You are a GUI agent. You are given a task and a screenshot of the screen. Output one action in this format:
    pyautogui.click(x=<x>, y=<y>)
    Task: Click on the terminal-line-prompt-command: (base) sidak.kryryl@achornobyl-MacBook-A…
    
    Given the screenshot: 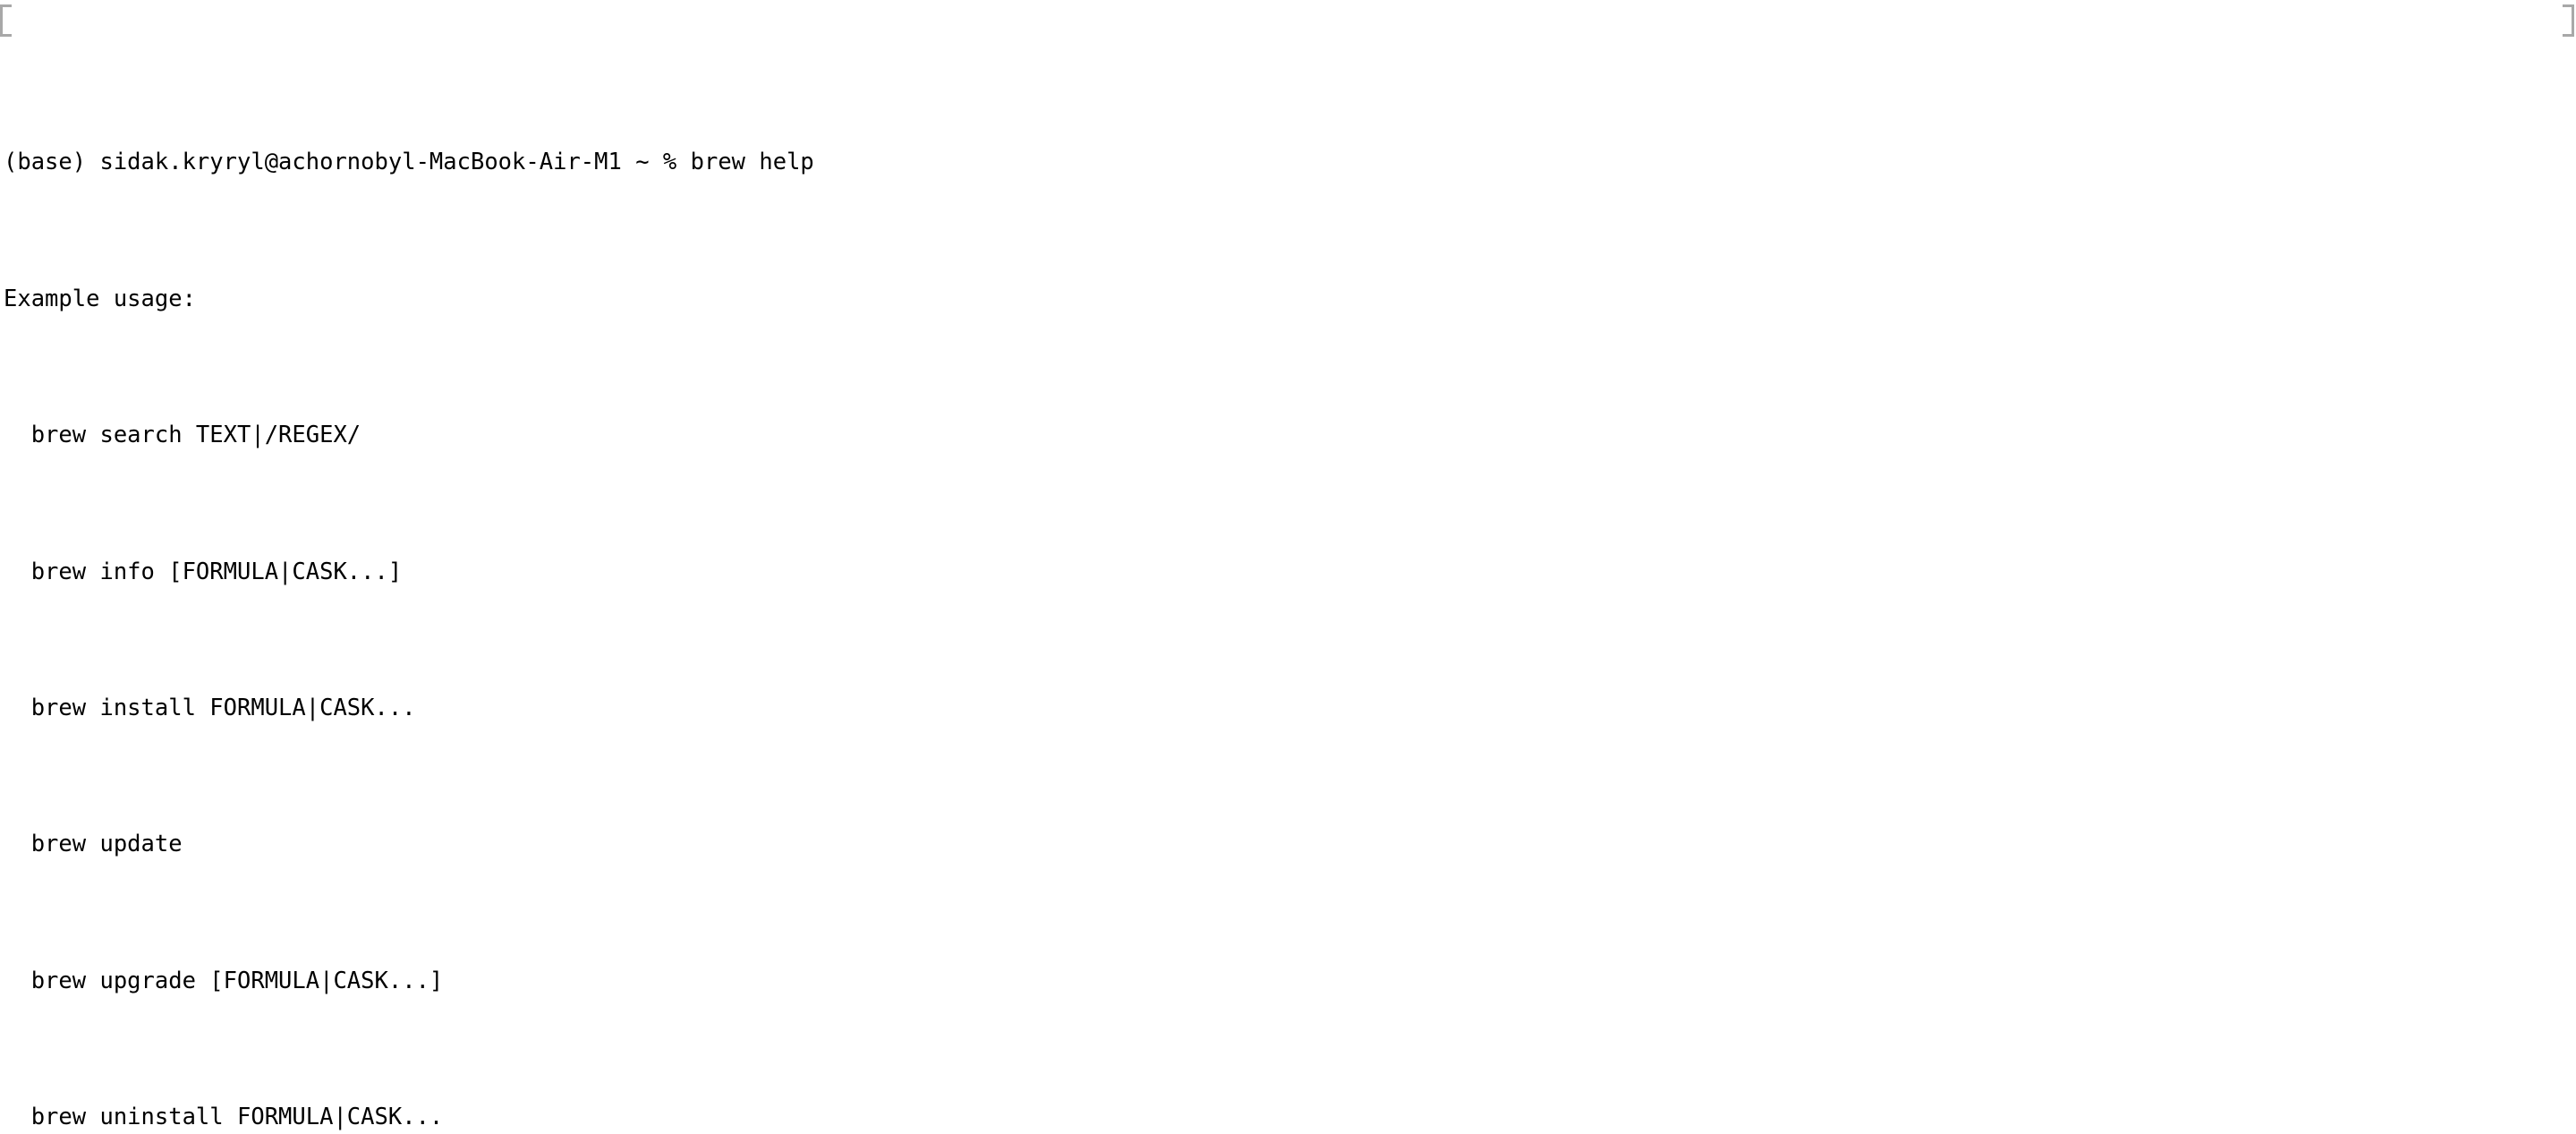 What is the action you would take?
    pyautogui.click(x=409, y=163)
    